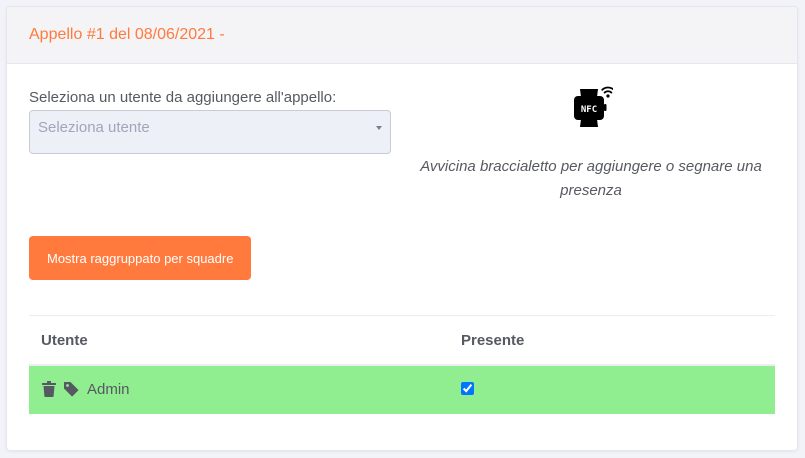 This screenshot has height=458, width=805. Describe the element at coordinates (127, 34) in the screenshot. I see `page-title: Appello #1 del 08/06/2021 -` at that location.